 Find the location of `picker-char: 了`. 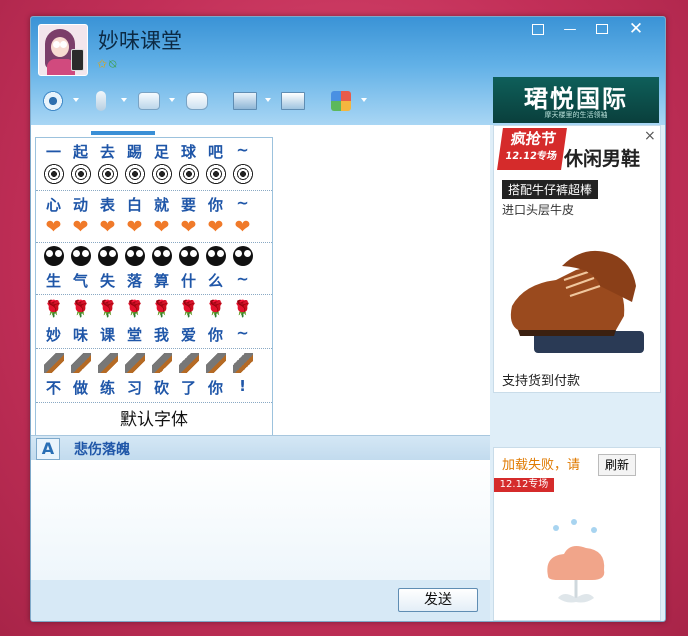

picker-char: 了 is located at coordinates (188, 388).